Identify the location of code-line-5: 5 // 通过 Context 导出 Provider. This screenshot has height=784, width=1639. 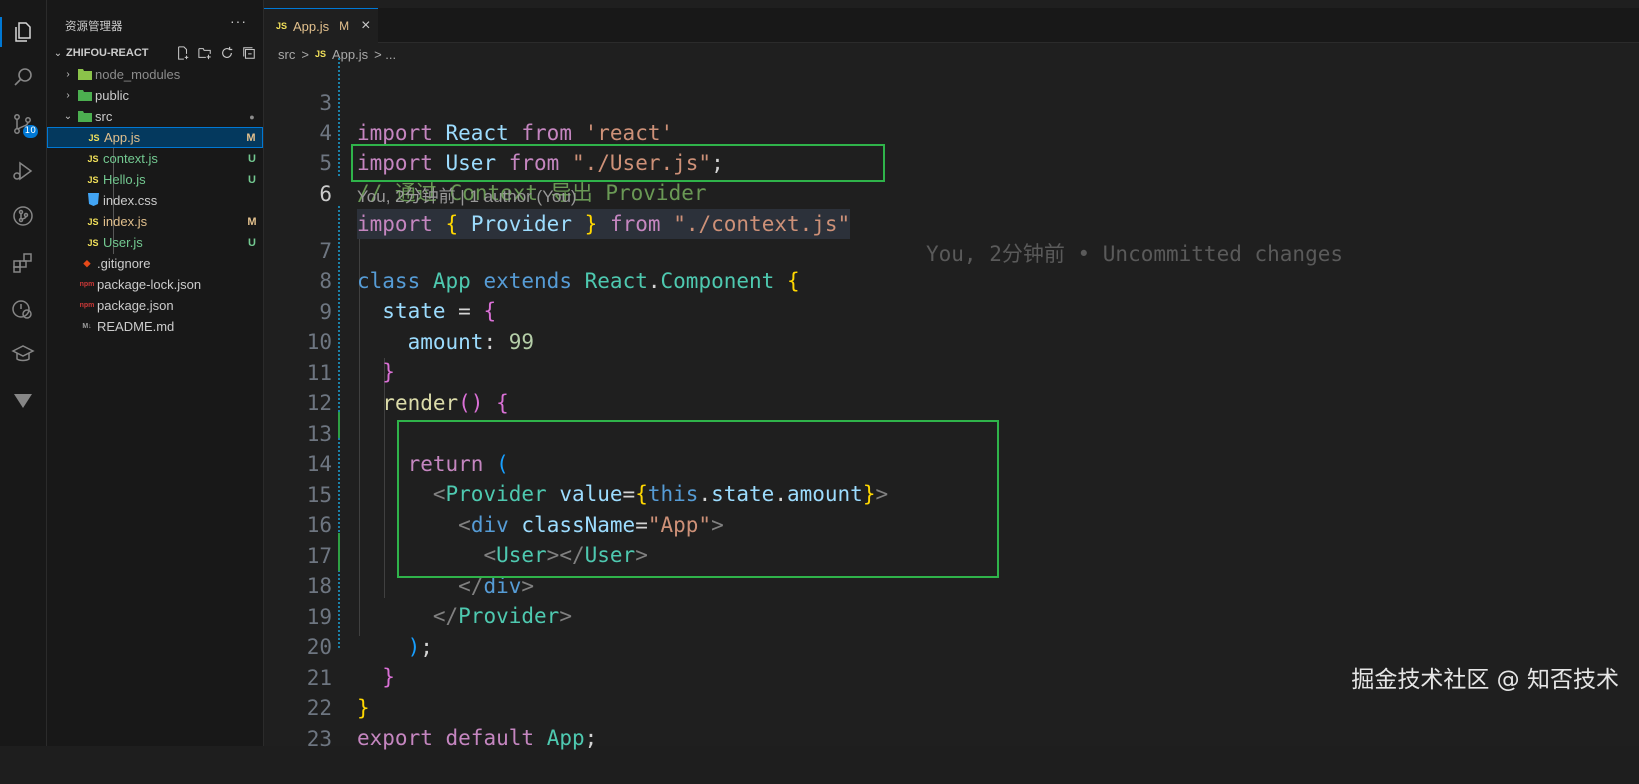
(485, 161).